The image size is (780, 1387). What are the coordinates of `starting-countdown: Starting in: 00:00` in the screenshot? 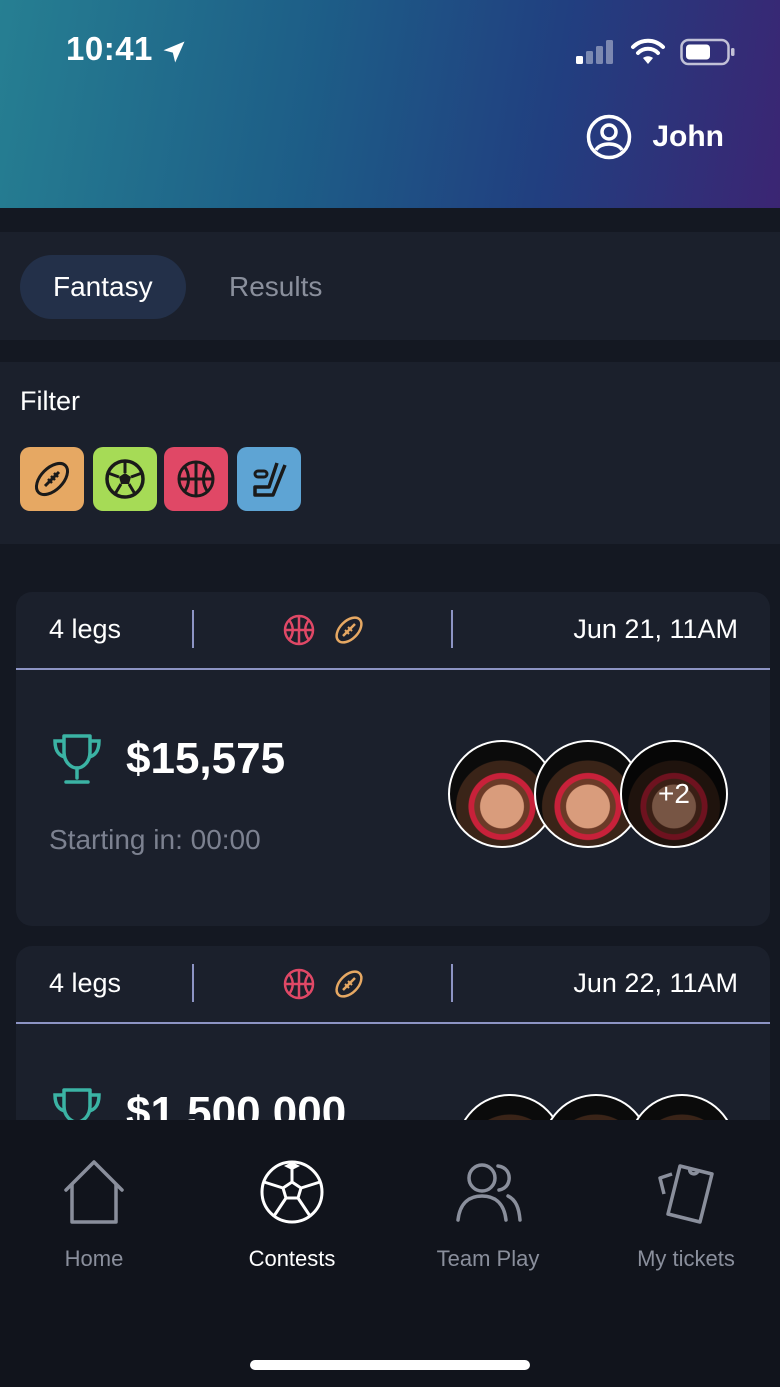 It's located at (155, 839).